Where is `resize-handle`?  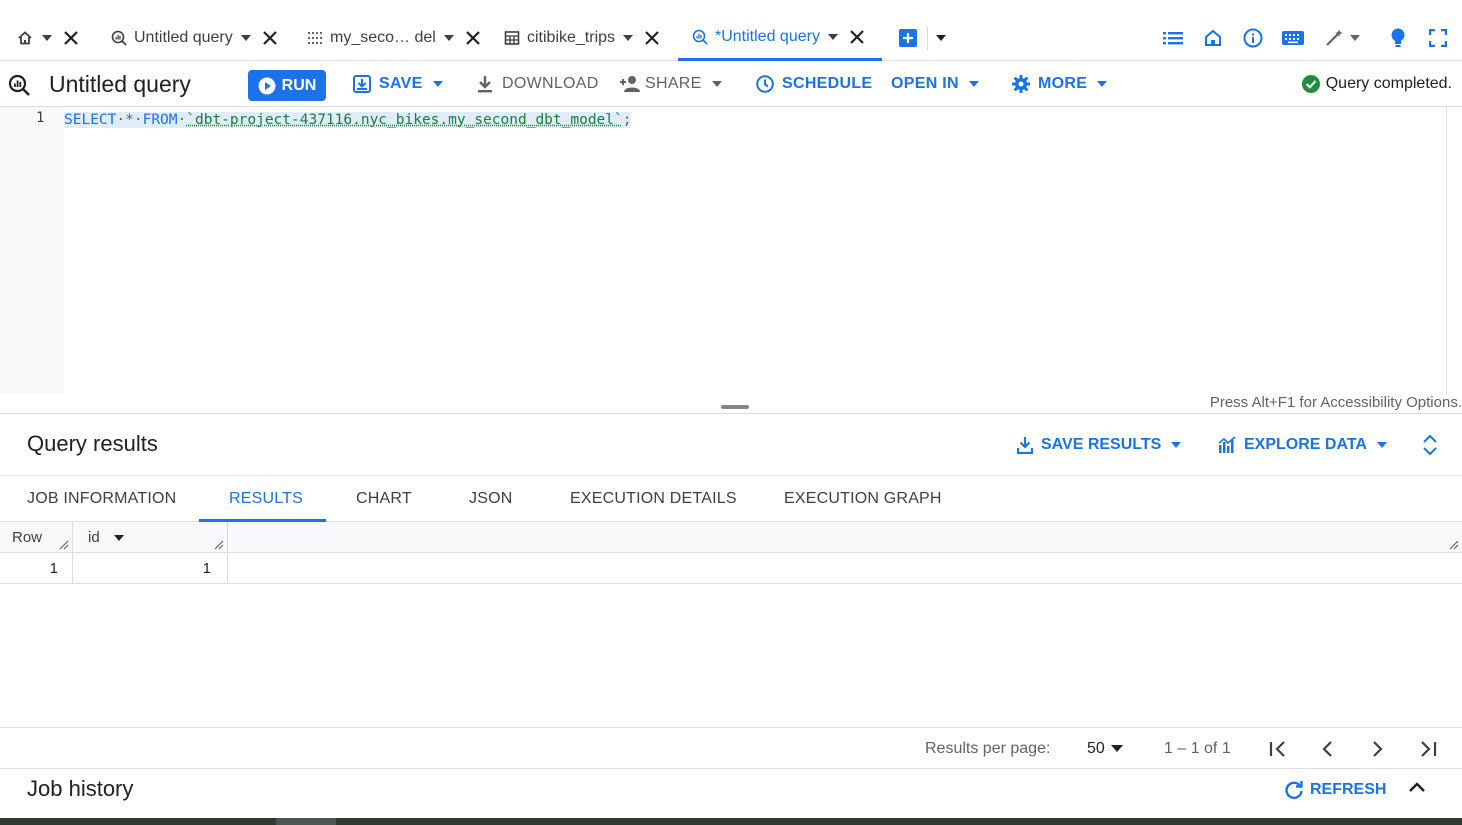
resize-handle is located at coordinates (735, 407).